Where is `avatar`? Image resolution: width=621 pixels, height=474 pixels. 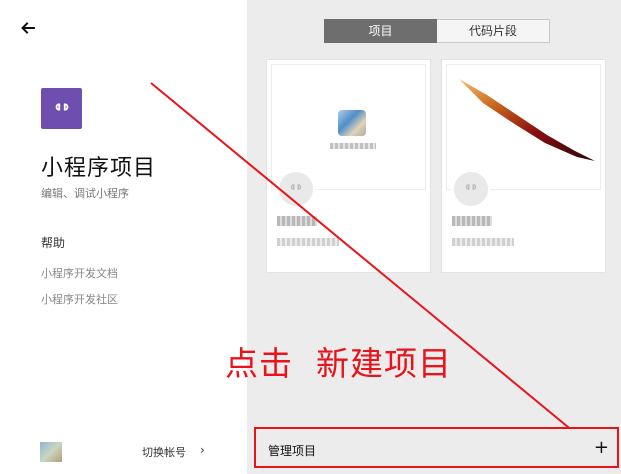 avatar is located at coordinates (51, 452).